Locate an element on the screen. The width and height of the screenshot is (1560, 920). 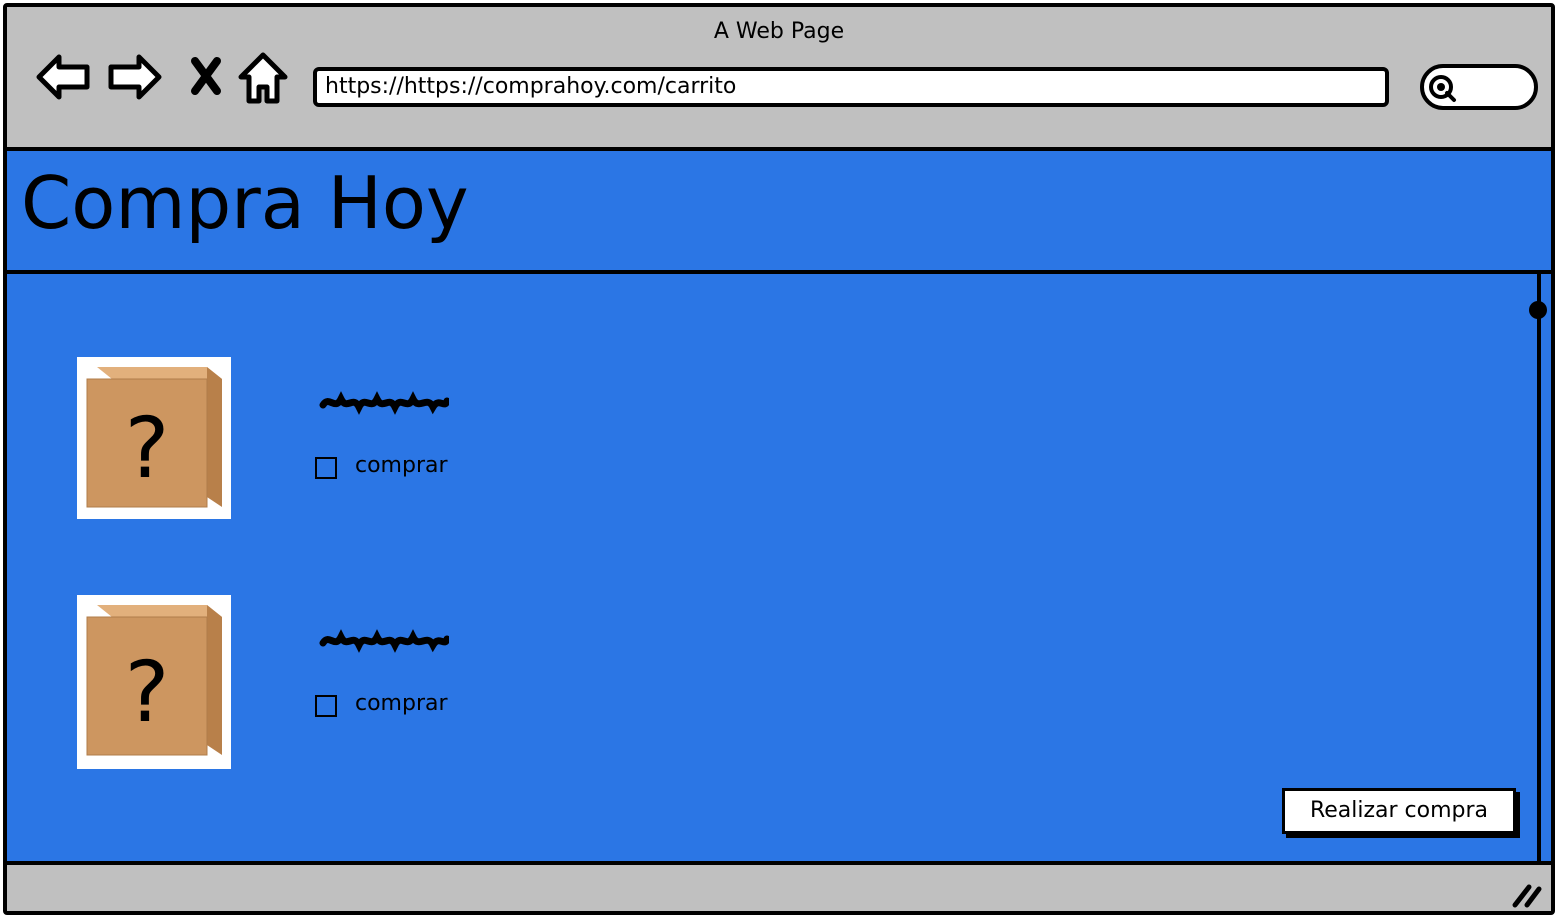
resize-grip-icon is located at coordinates (1527, 895).